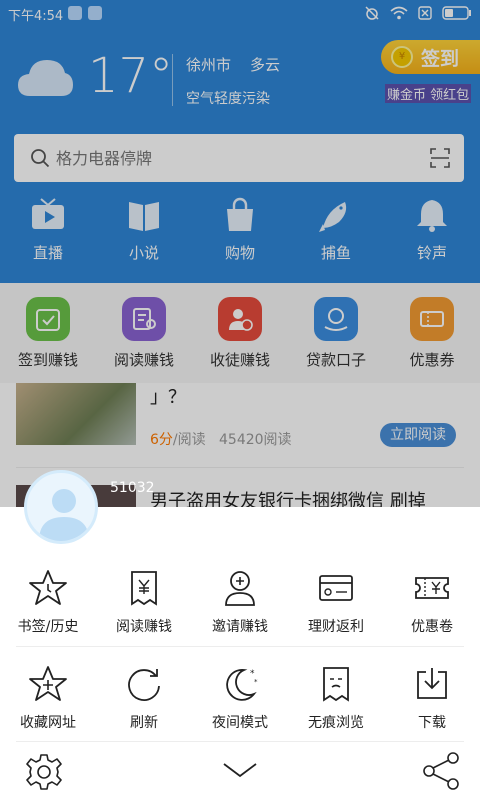  What do you see at coordinates (48, 627) in the screenshot?
I see `menu-label: 书签/历史` at bounding box center [48, 627].